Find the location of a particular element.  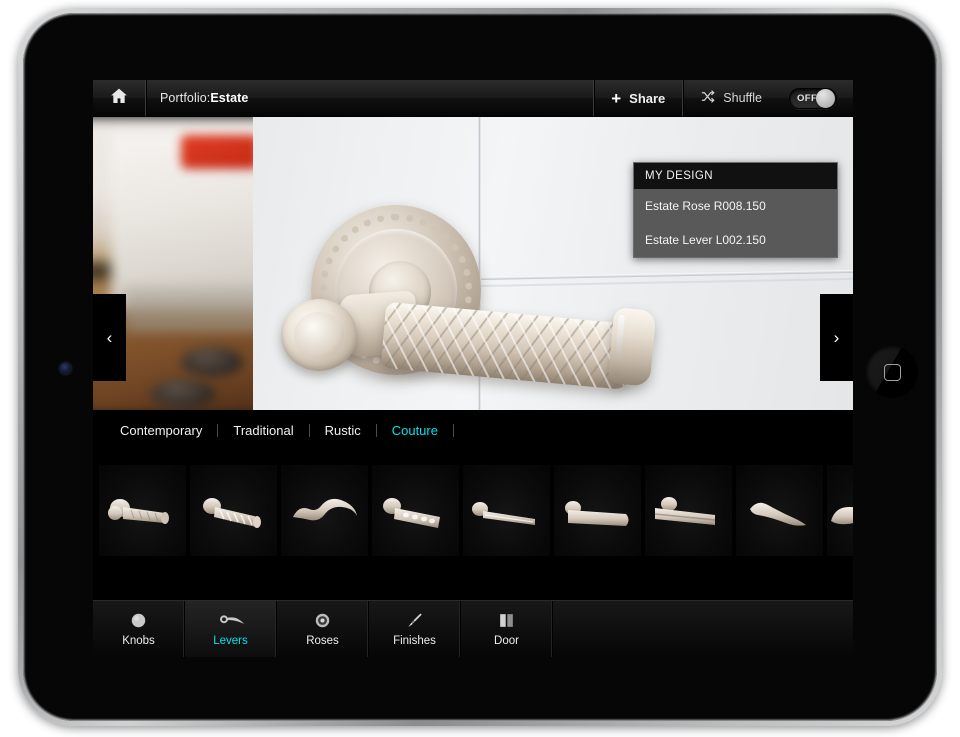

home-button-glyph is located at coordinates (892, 372).